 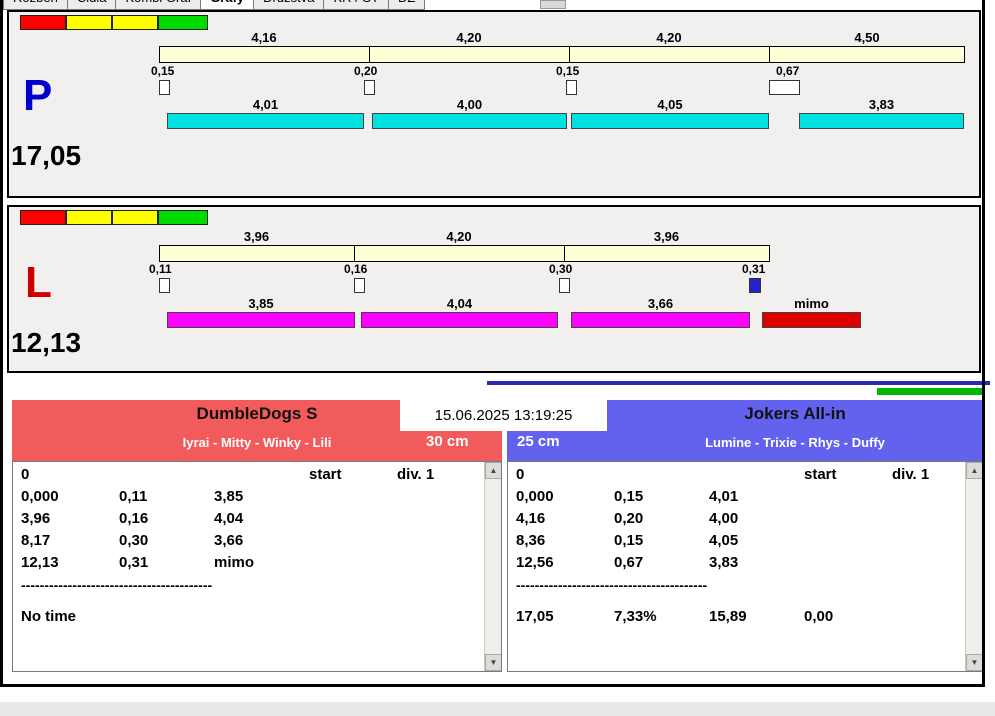 What do you see at coordinates (160, 269) in the screenshot?
I see `changeover-time-label: 0,11` at bounding box center [160, 269].